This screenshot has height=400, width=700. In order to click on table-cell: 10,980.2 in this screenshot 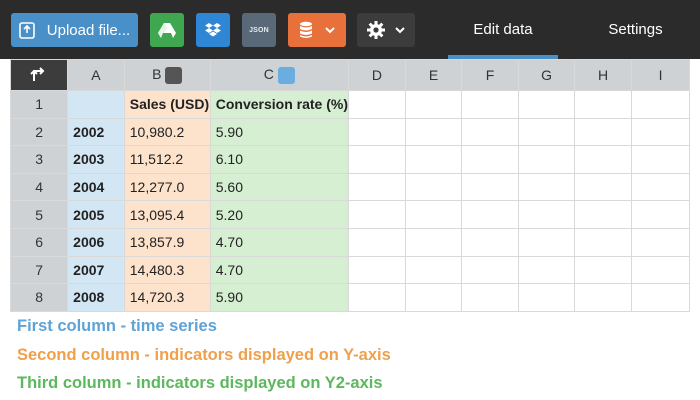, I will do `click(167, 132)`.